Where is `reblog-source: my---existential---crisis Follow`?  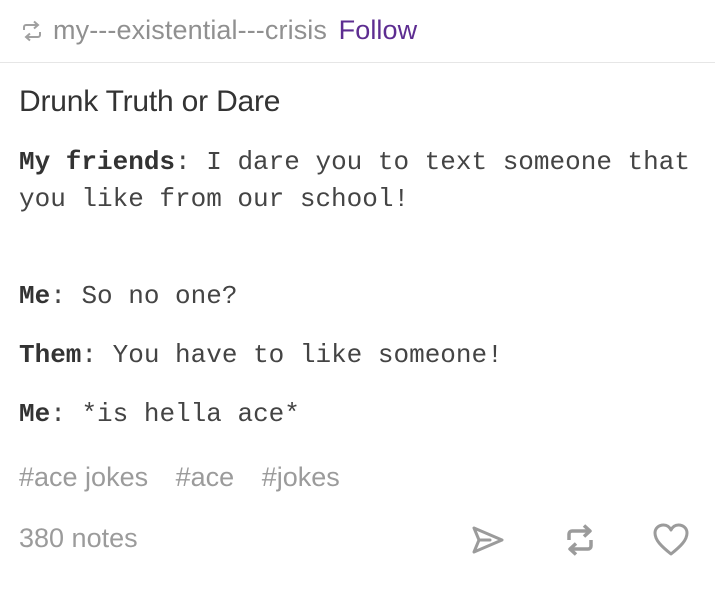 reblog-source: my---existential---crisis Follow is located at coordinates (235, 30).